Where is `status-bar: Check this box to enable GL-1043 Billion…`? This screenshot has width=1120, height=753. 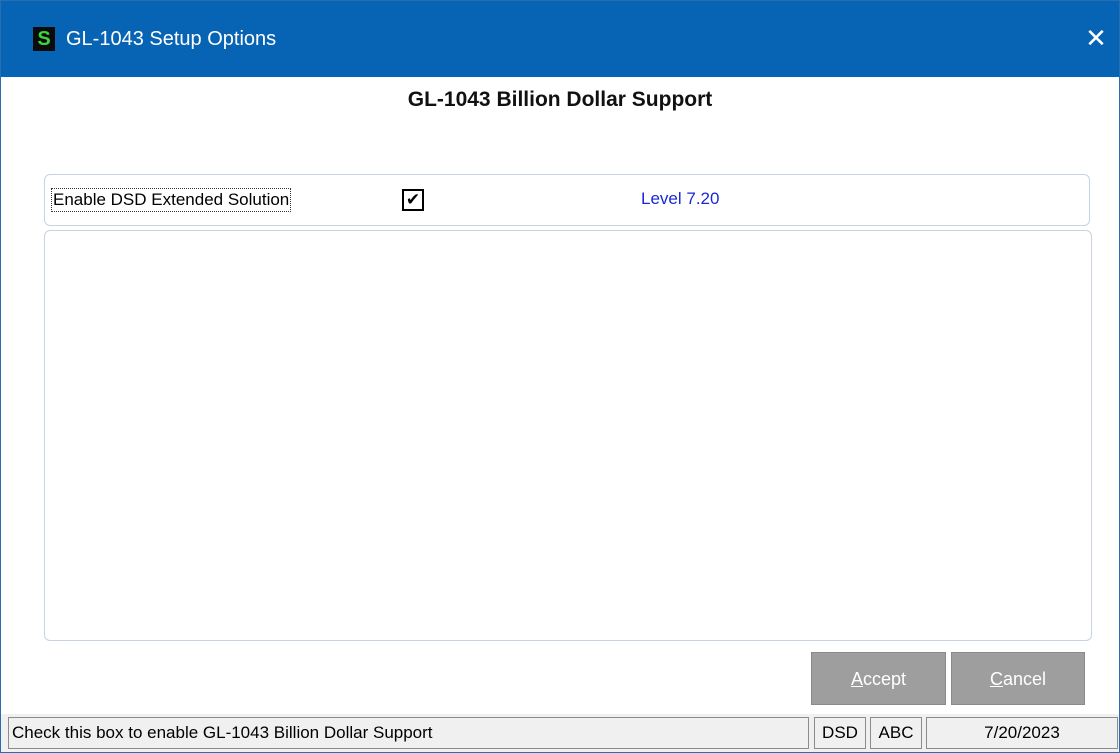
status-bar: Check this box to enable GL-1043 Billion… is located at coordinates (560, 733).